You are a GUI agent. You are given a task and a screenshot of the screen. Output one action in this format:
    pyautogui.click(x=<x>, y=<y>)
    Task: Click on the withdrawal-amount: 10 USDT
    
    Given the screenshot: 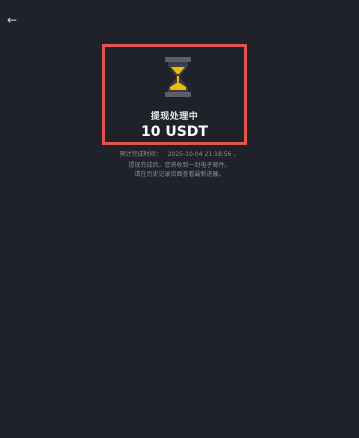 What is the action you would take?
    pyautogui.click(x=174, y=132)
    